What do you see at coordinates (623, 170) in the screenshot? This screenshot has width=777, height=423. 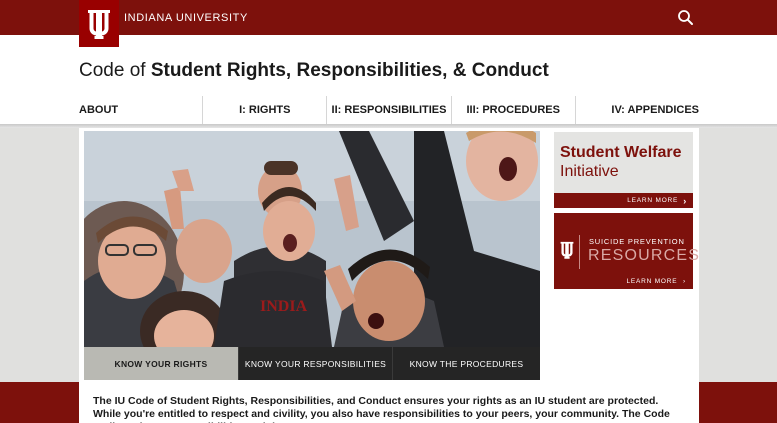 I see `student-welfare-initiative-promo: Student Welfare Initiative LEARN MORE ›` at bounding box center [623, 170].